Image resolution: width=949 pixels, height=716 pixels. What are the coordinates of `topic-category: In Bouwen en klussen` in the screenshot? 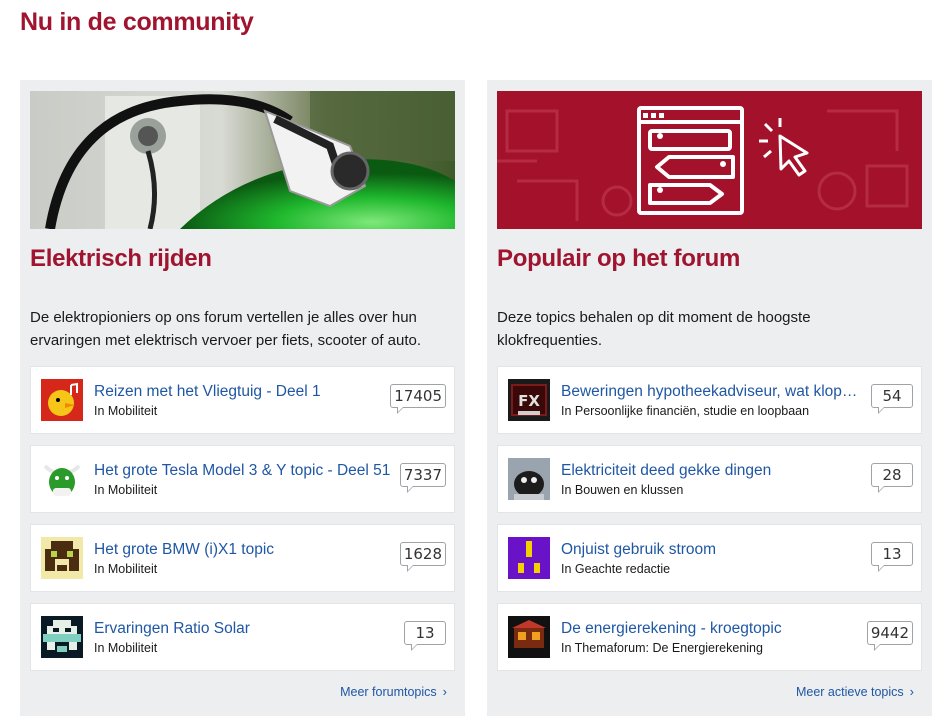 It's located at (622, 490).